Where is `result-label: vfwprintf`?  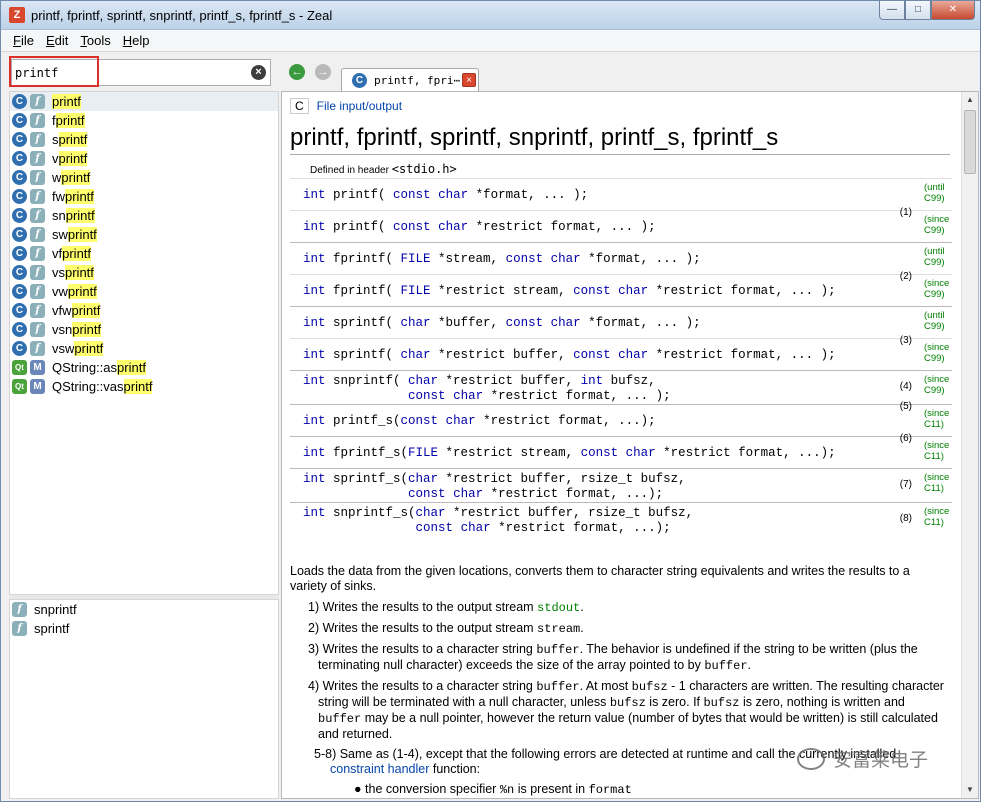
result-label: vfwprintf is located at coordinates (76, 310).